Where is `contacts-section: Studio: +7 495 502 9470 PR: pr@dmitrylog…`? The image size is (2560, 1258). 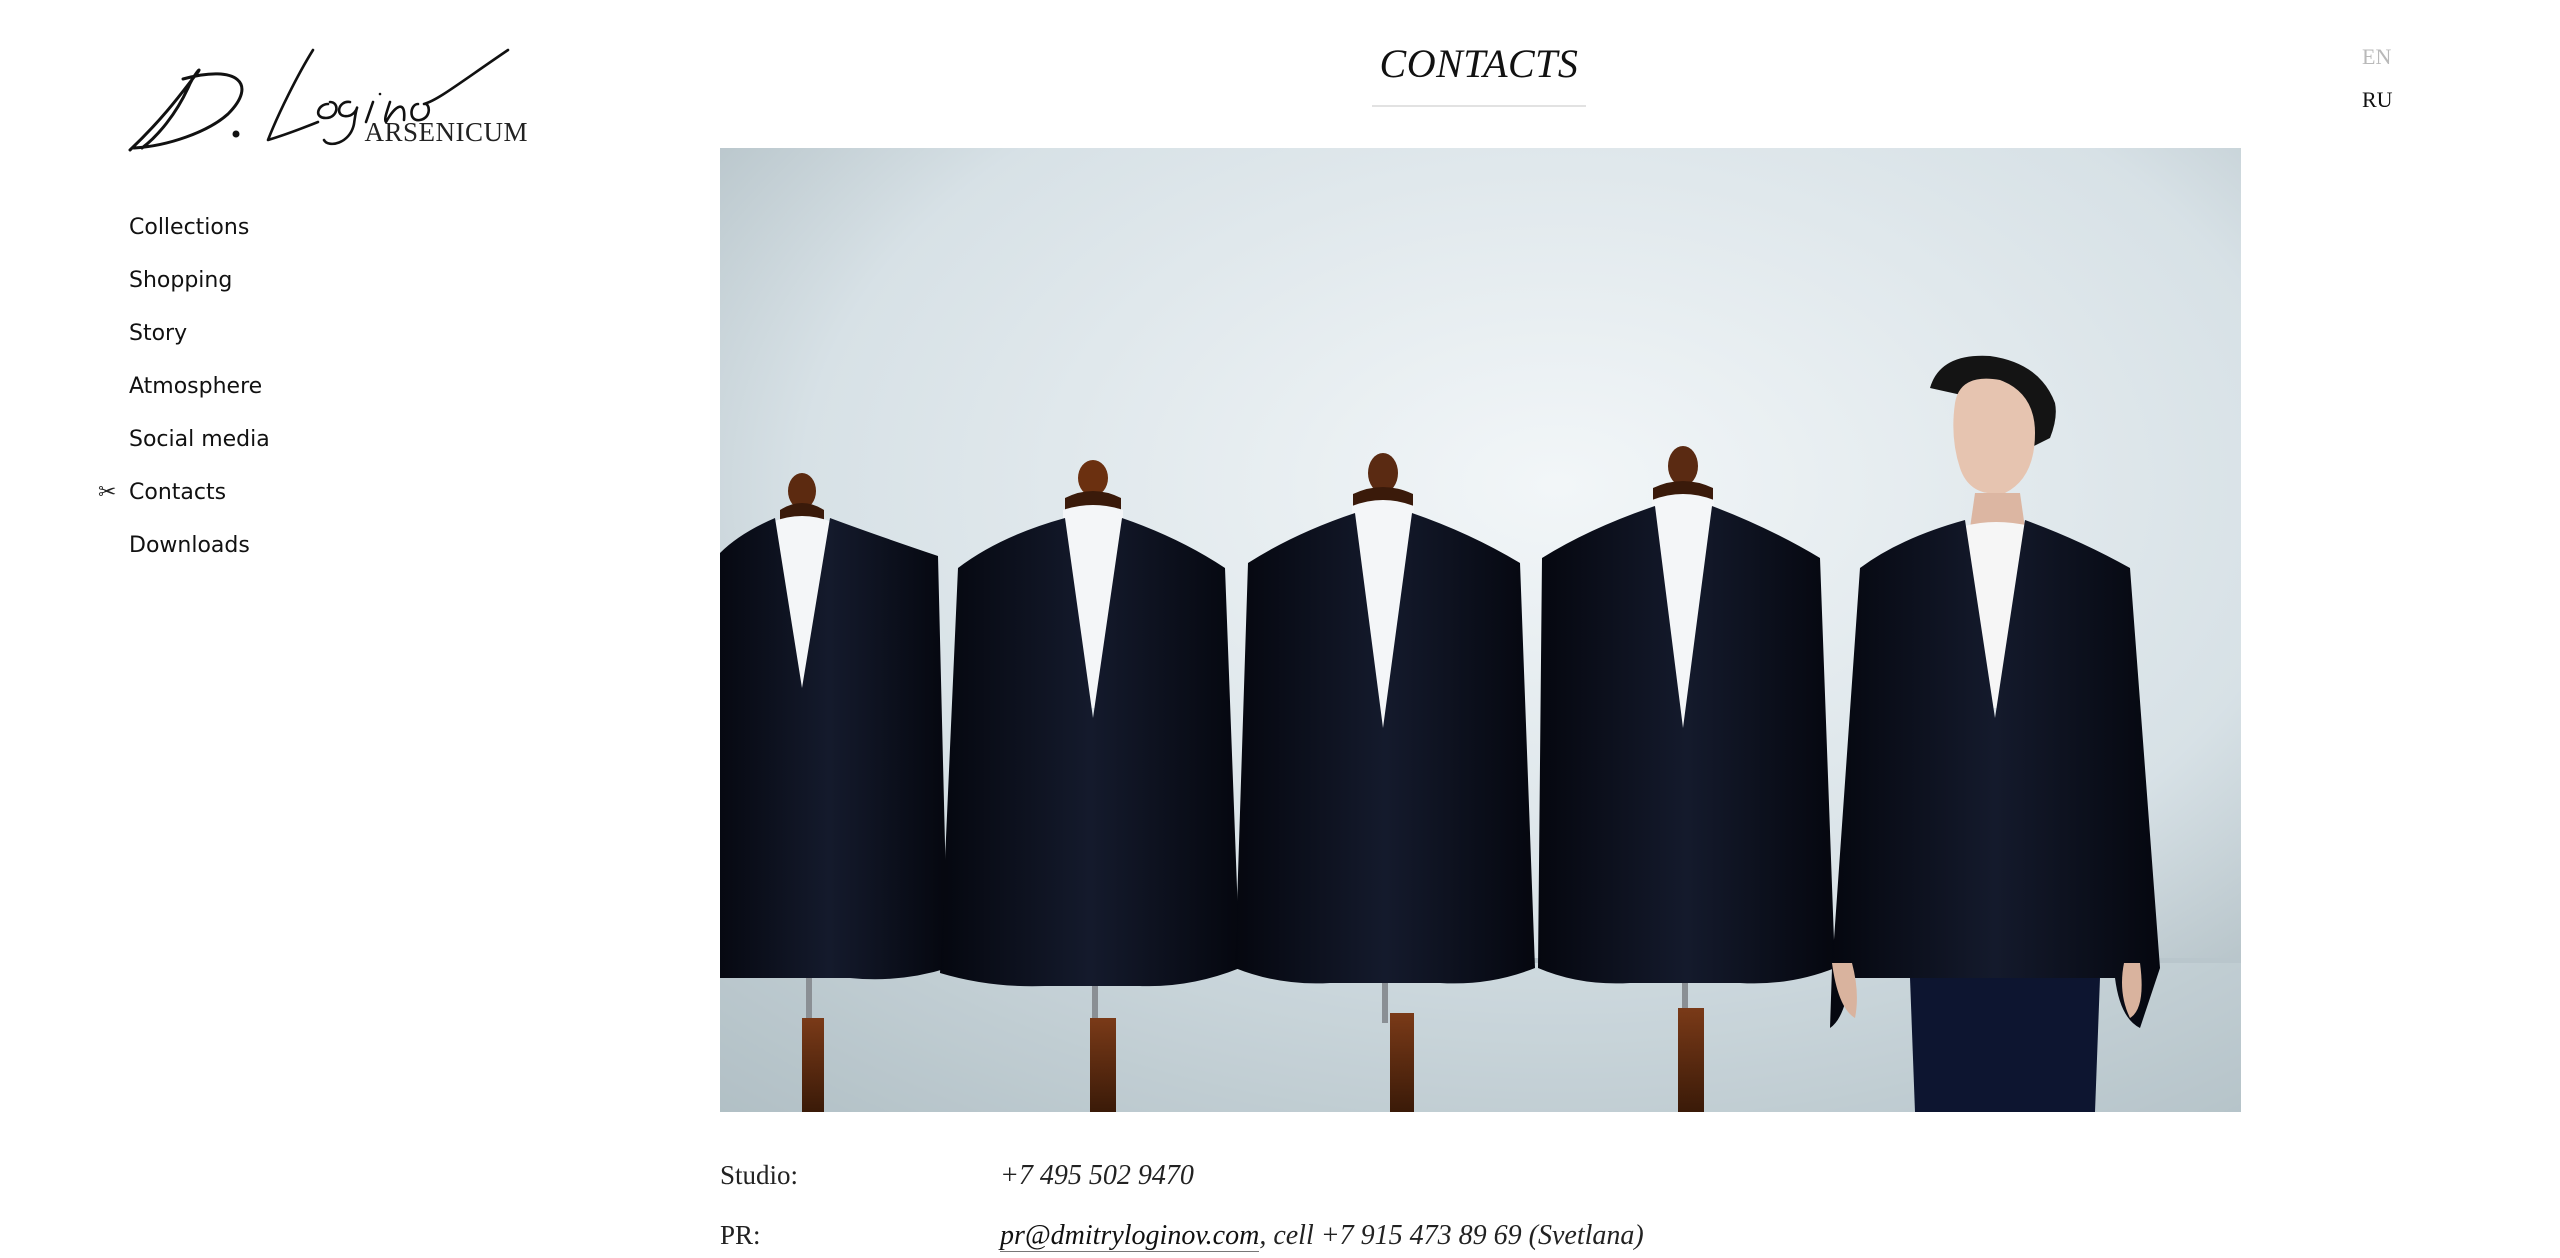 contacts-section: Studio: +7 495 502 9470 PR: pr@dmitrylog… is located at coordinates (1480, 1209).